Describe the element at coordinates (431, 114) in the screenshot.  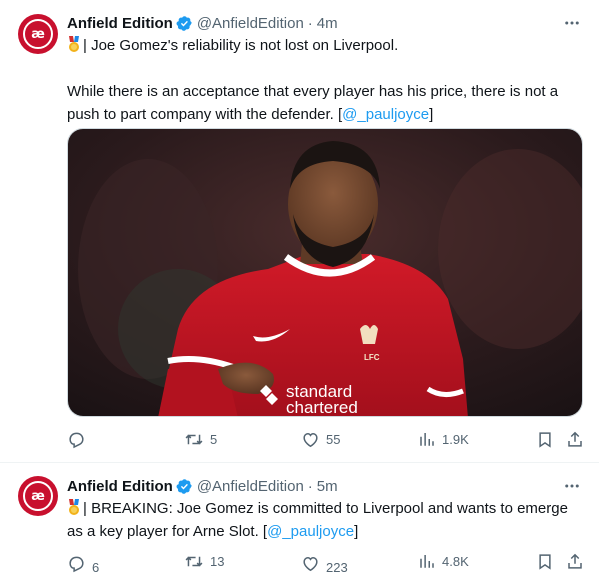
I see `tweet-line-2-suffix: ]` at that location.